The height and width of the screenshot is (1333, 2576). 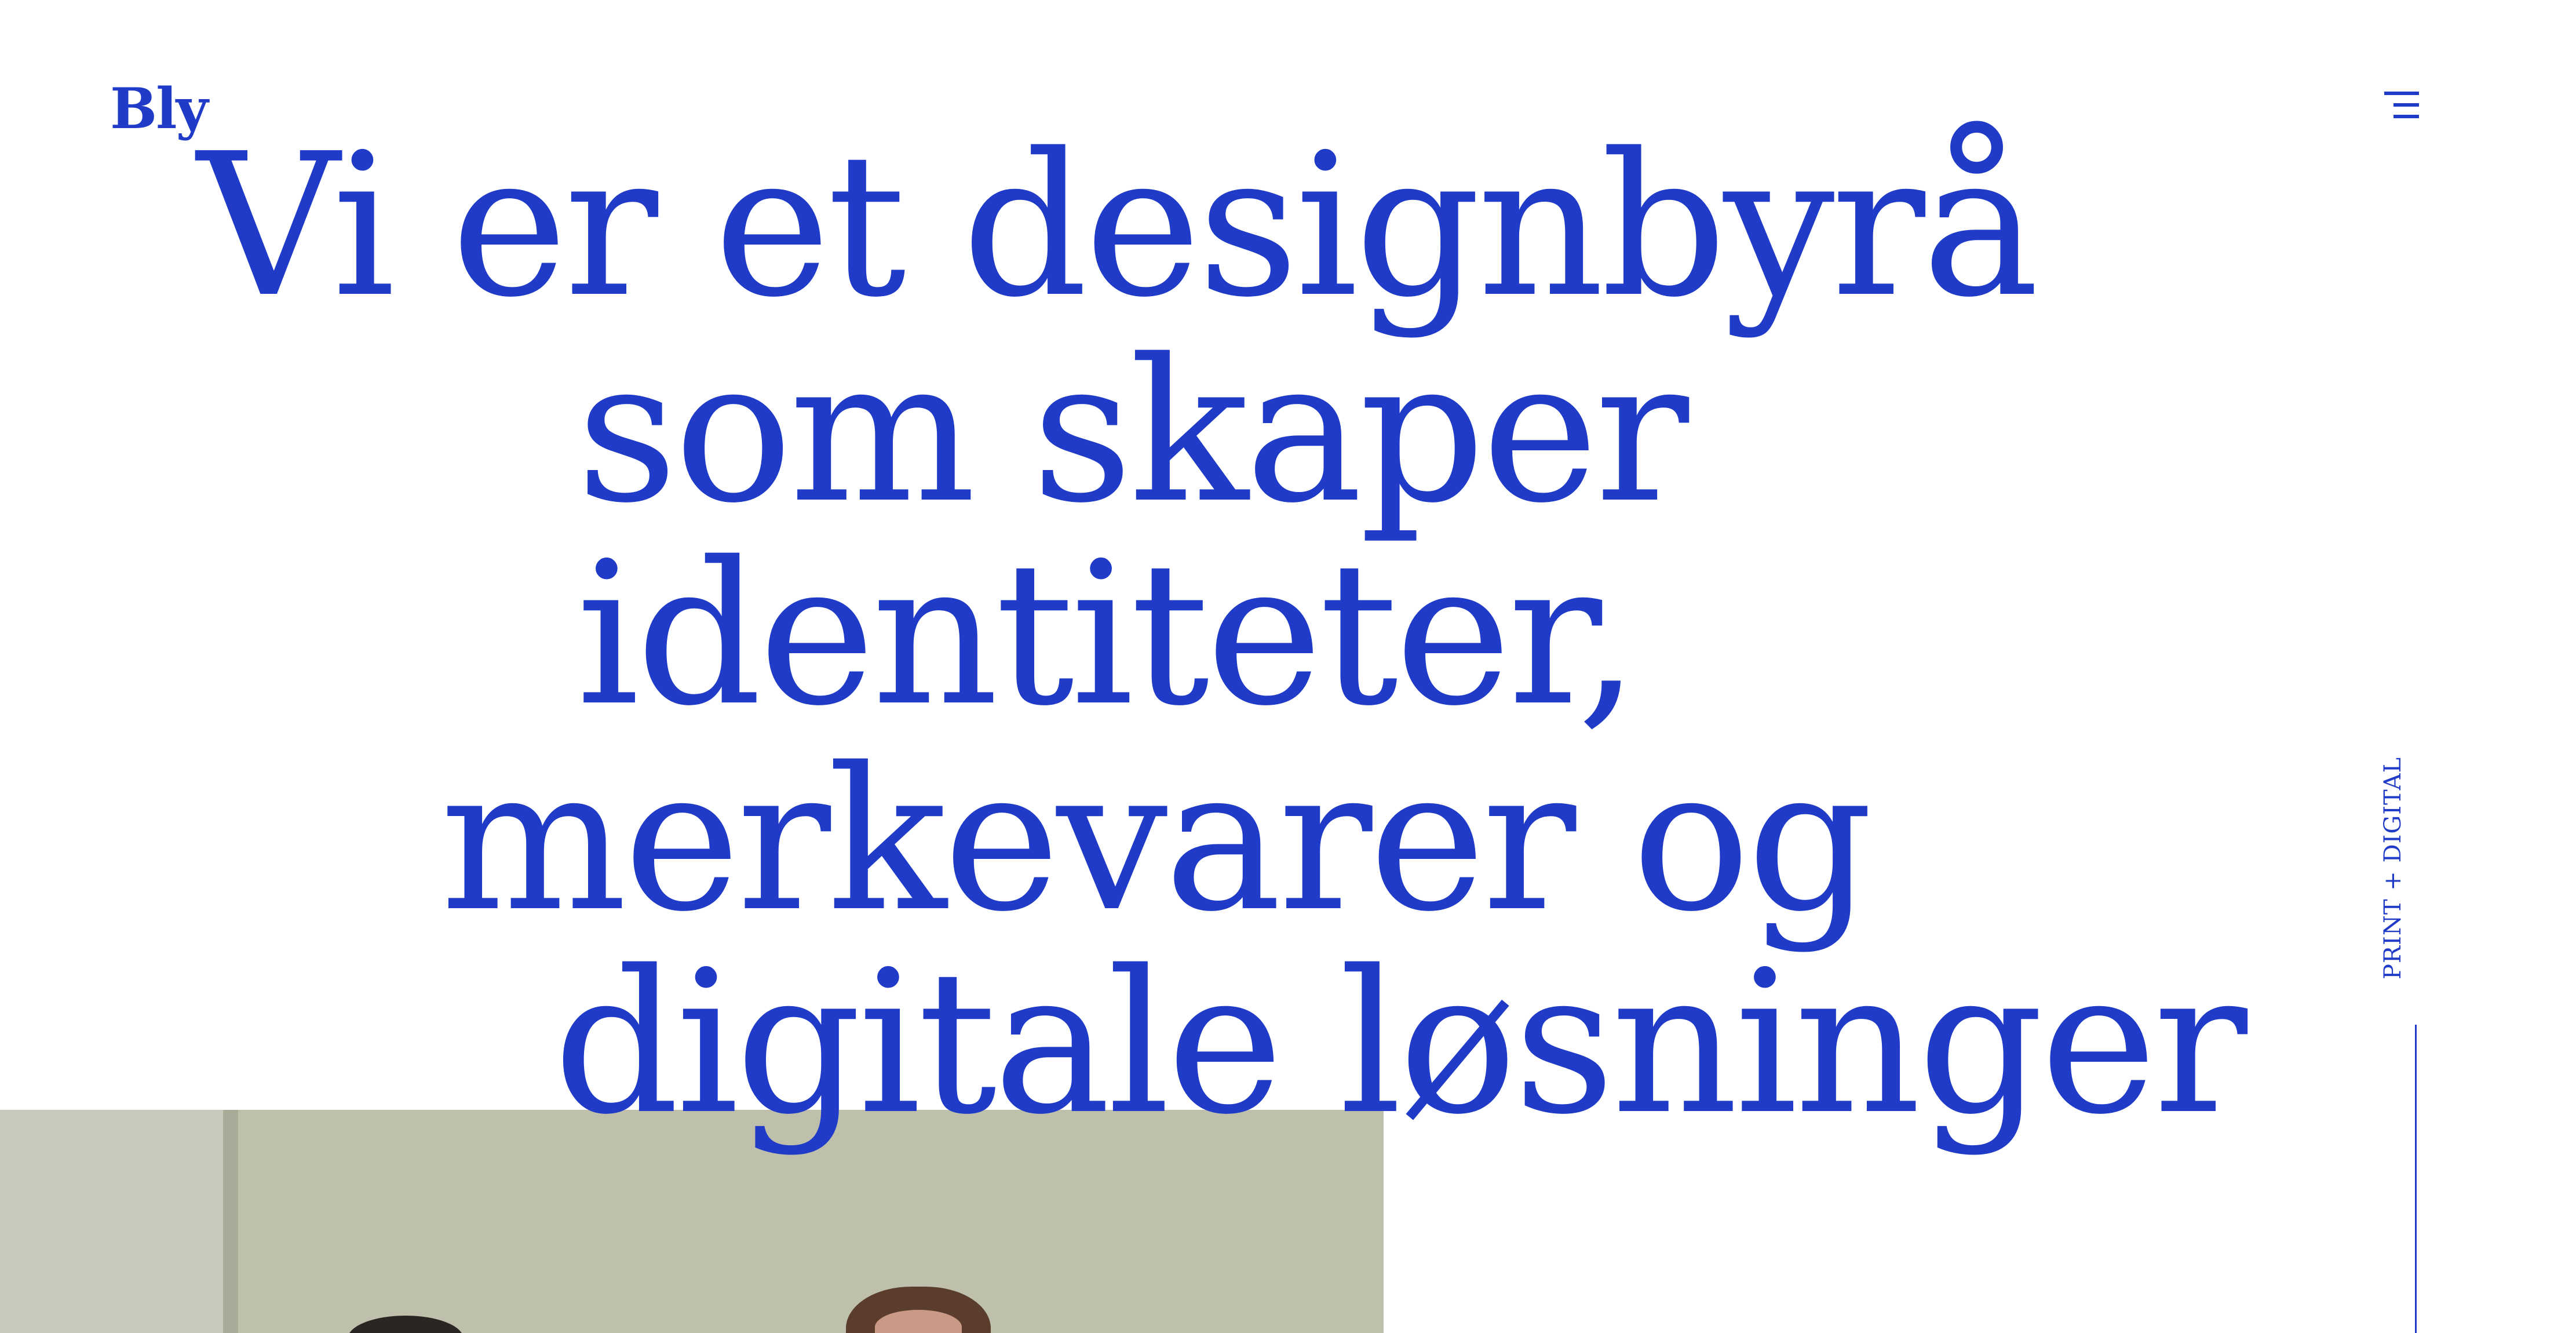 What do you see at coordinates (2416, 1179) in the screenshot?
I see `scroll-indicator-line` at bounding box center [2416, 1179].